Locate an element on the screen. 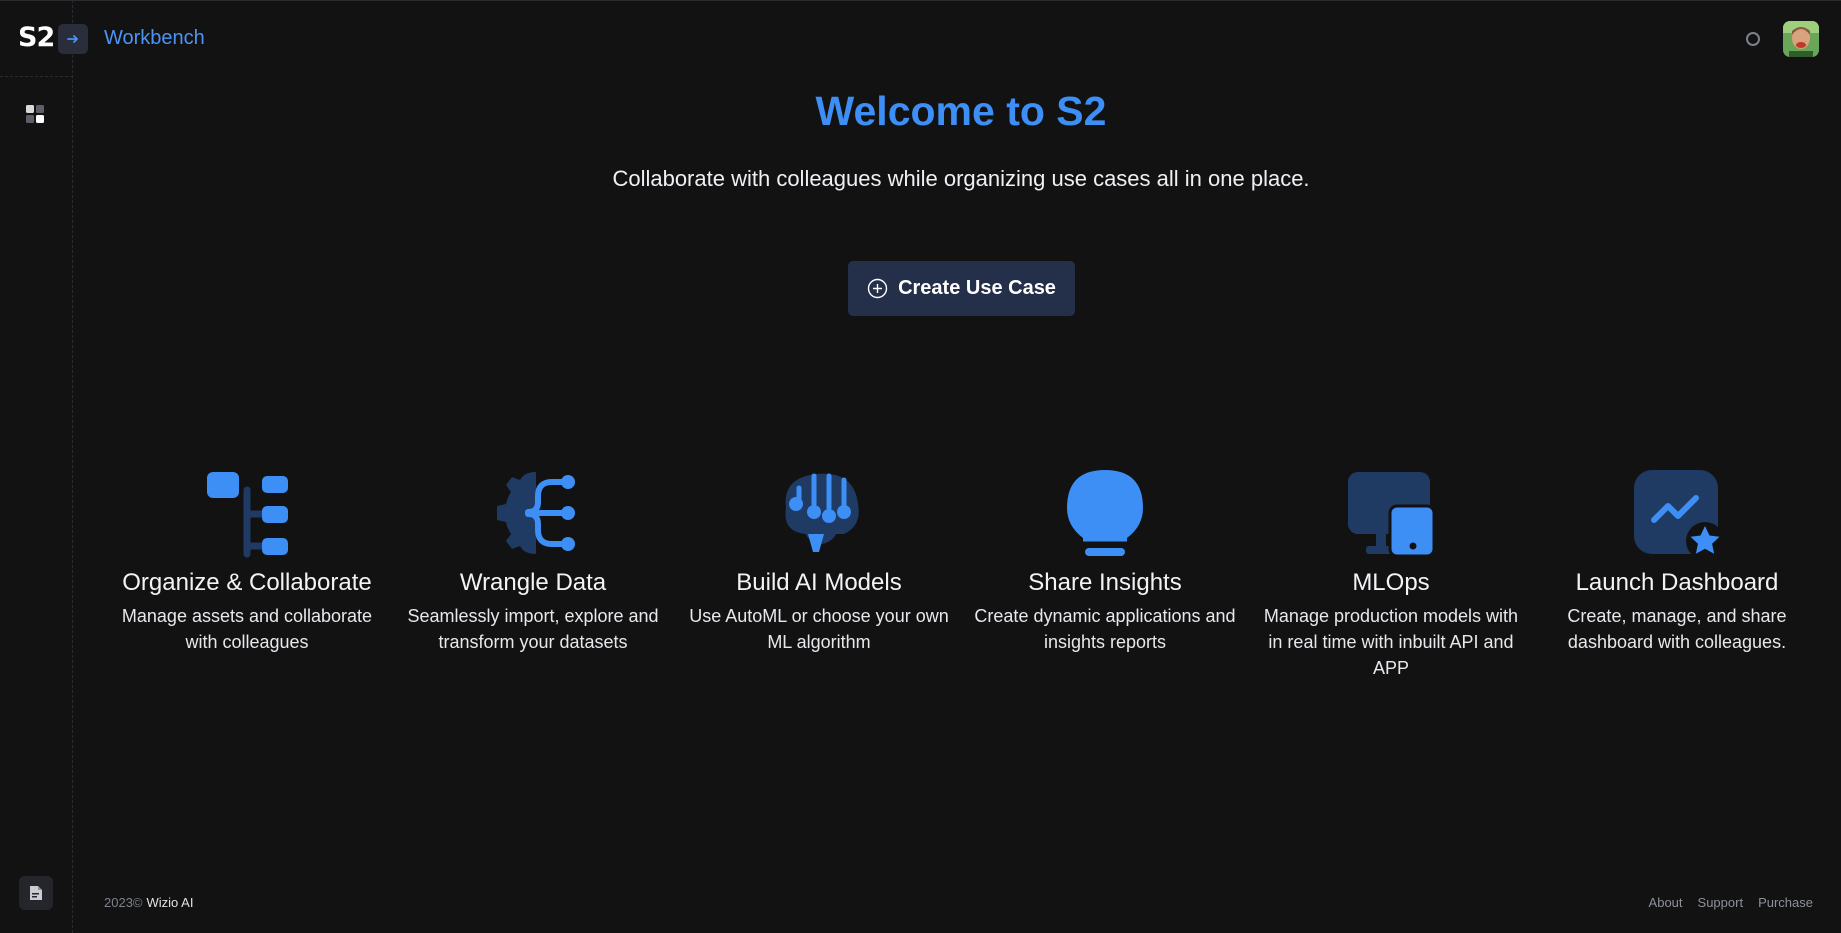  feature-title: Launch Dashboard is located at coordinates (1677, 582).